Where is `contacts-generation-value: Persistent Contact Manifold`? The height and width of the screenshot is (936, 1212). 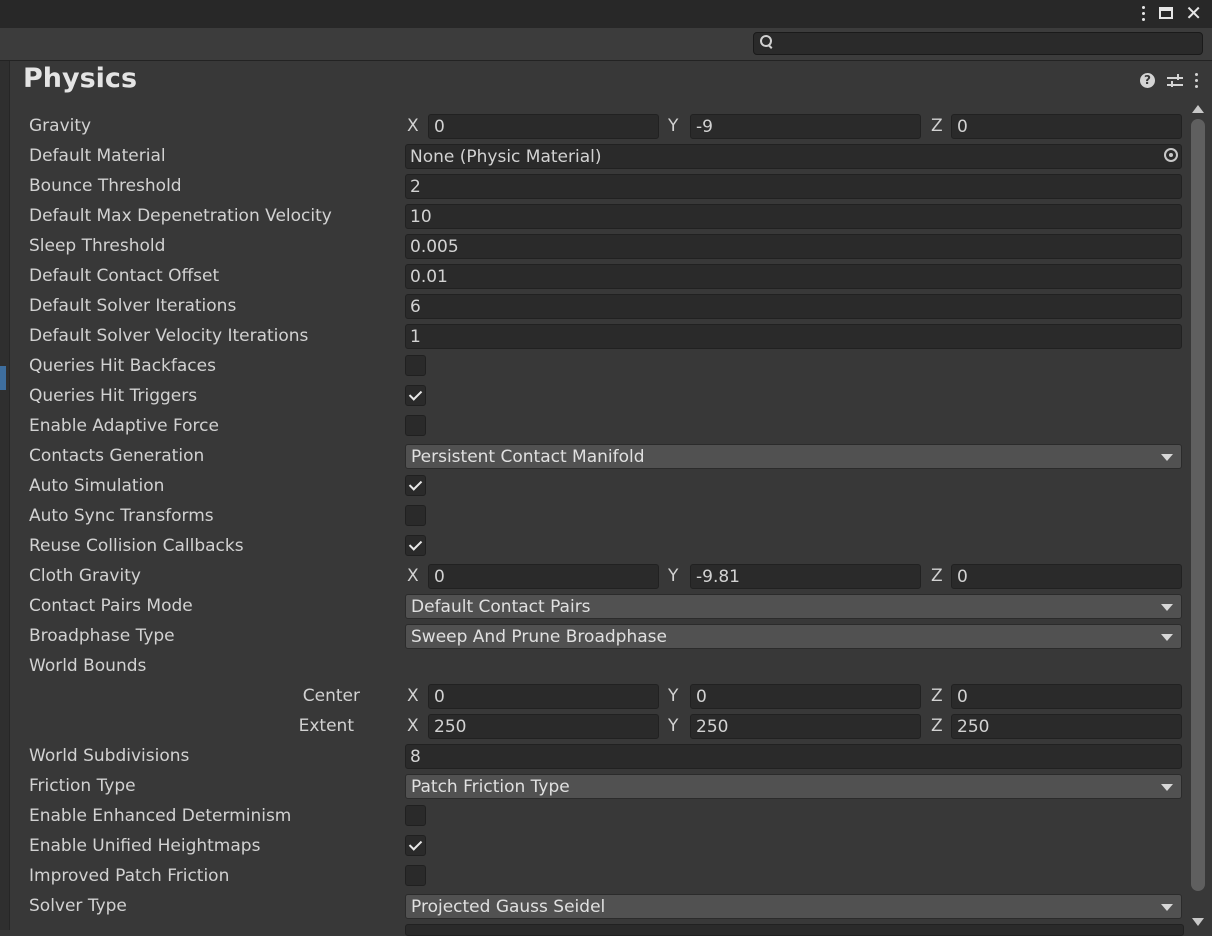 contacts-generation-value: Persistent Contact Manifold is located at coordinates (528, 457).